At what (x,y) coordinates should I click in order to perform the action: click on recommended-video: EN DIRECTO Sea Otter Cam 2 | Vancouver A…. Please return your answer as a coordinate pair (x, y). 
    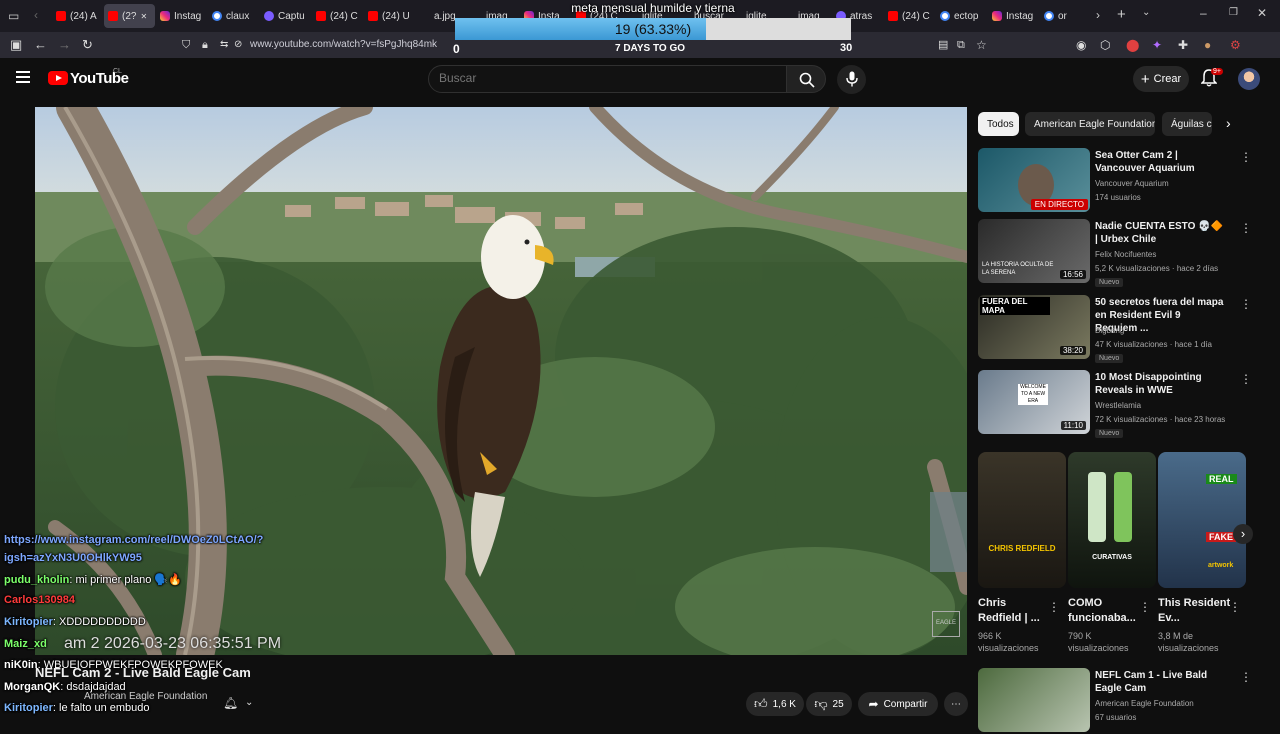
    Looking at the image, I should click on (1115, 181).